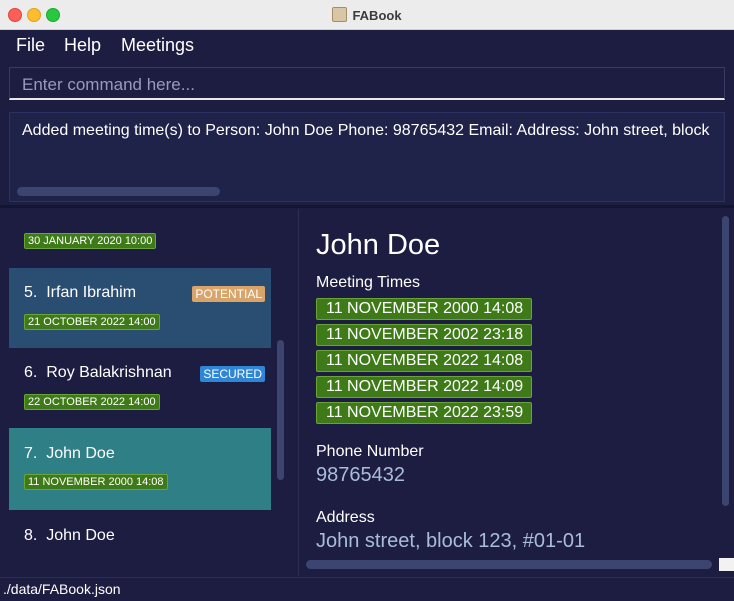  Describe the element at coordinates (367, 589) in the screenshot. I see `status-bar: ./data/FABook.json` at that location.